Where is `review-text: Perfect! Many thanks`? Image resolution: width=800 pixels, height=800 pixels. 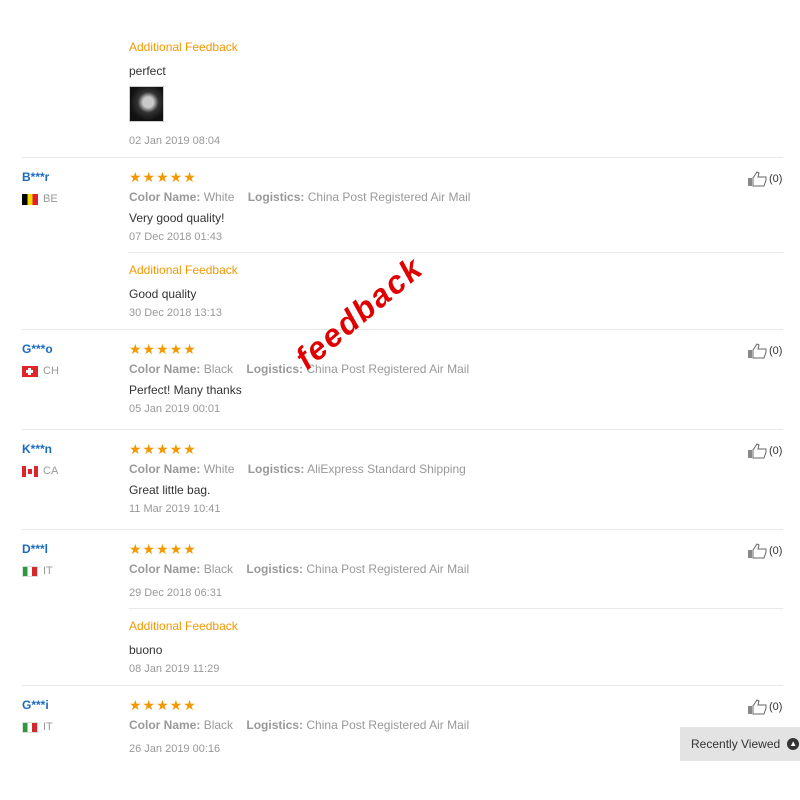 review-text: Perfect! Many thanks is located at coordinates (185, 390).